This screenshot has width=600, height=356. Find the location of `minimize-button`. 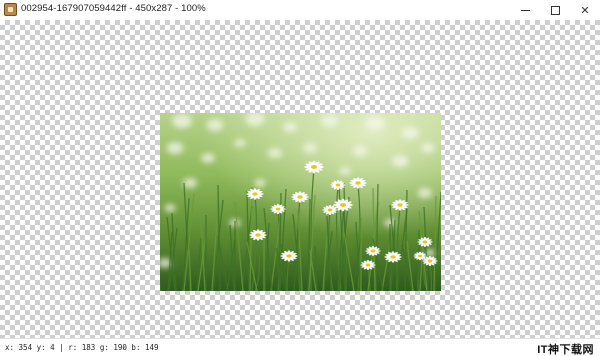

minimize-button is located at coordinates (525, 10).